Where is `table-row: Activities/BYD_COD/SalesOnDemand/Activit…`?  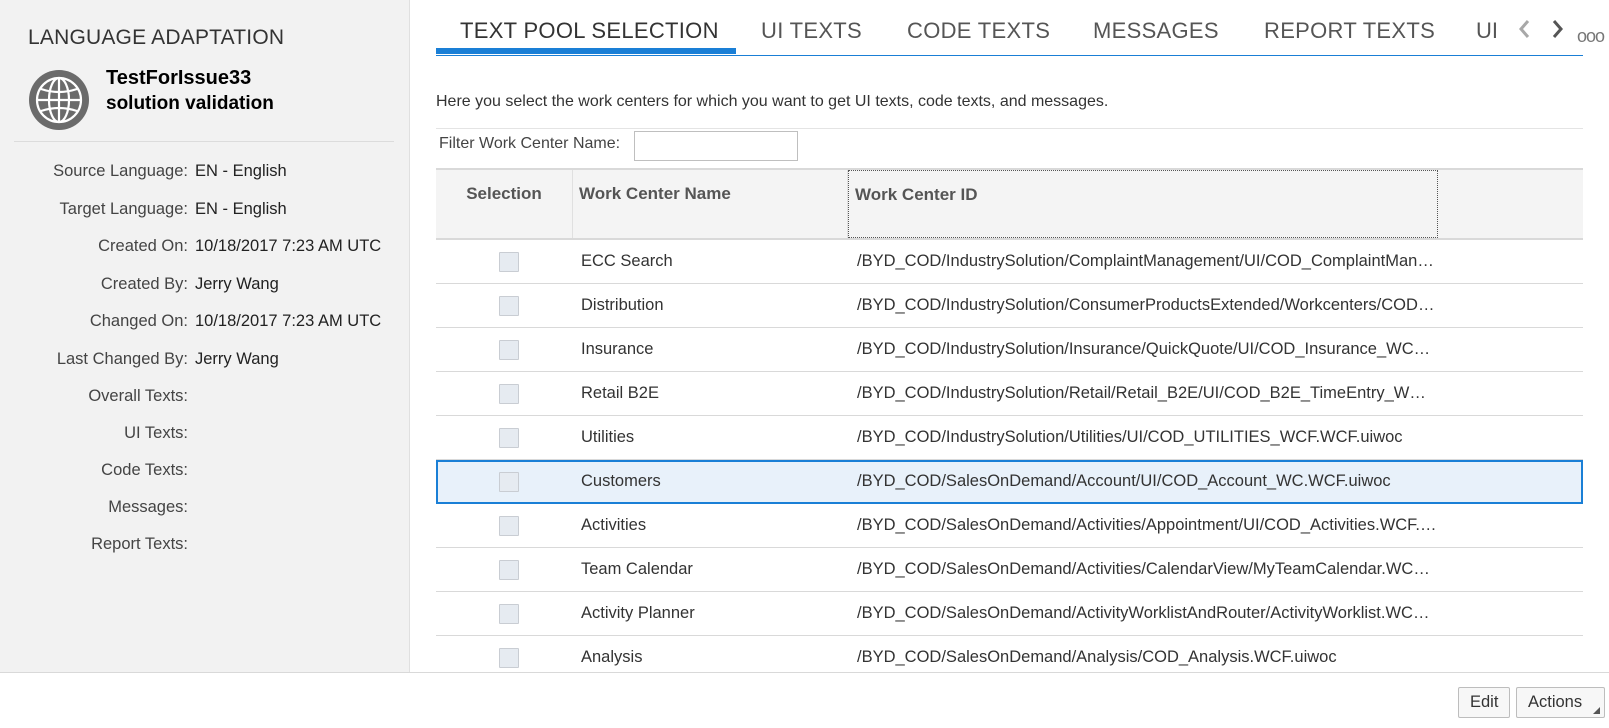 table-row: Activities/BYD_COD/SalesOnDemand/Activit… is located at coordinates (1009, 526).